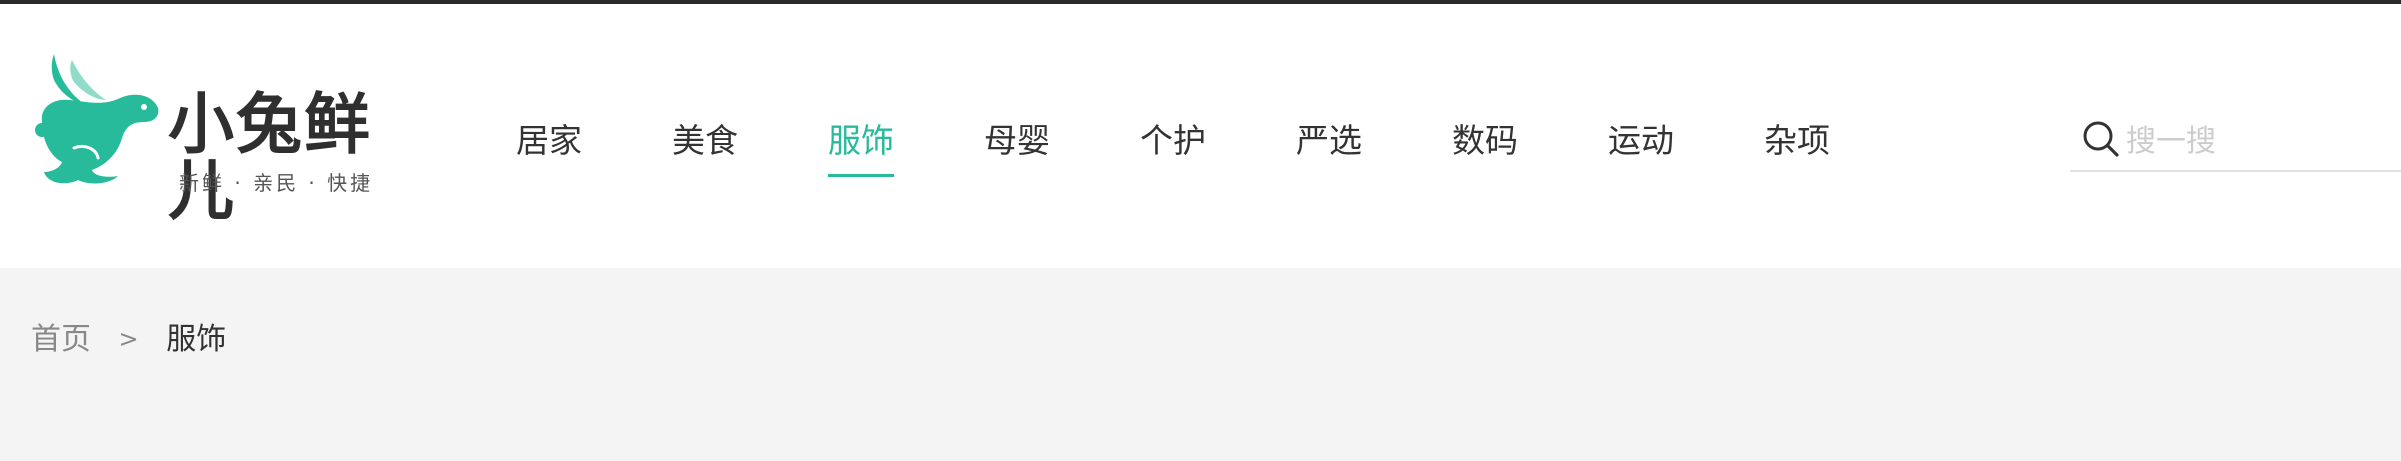  What do you see at coordinates (705, 144) in the screenshot?
I see `nav-item-food: 美食` at bounding box center [705, 144].